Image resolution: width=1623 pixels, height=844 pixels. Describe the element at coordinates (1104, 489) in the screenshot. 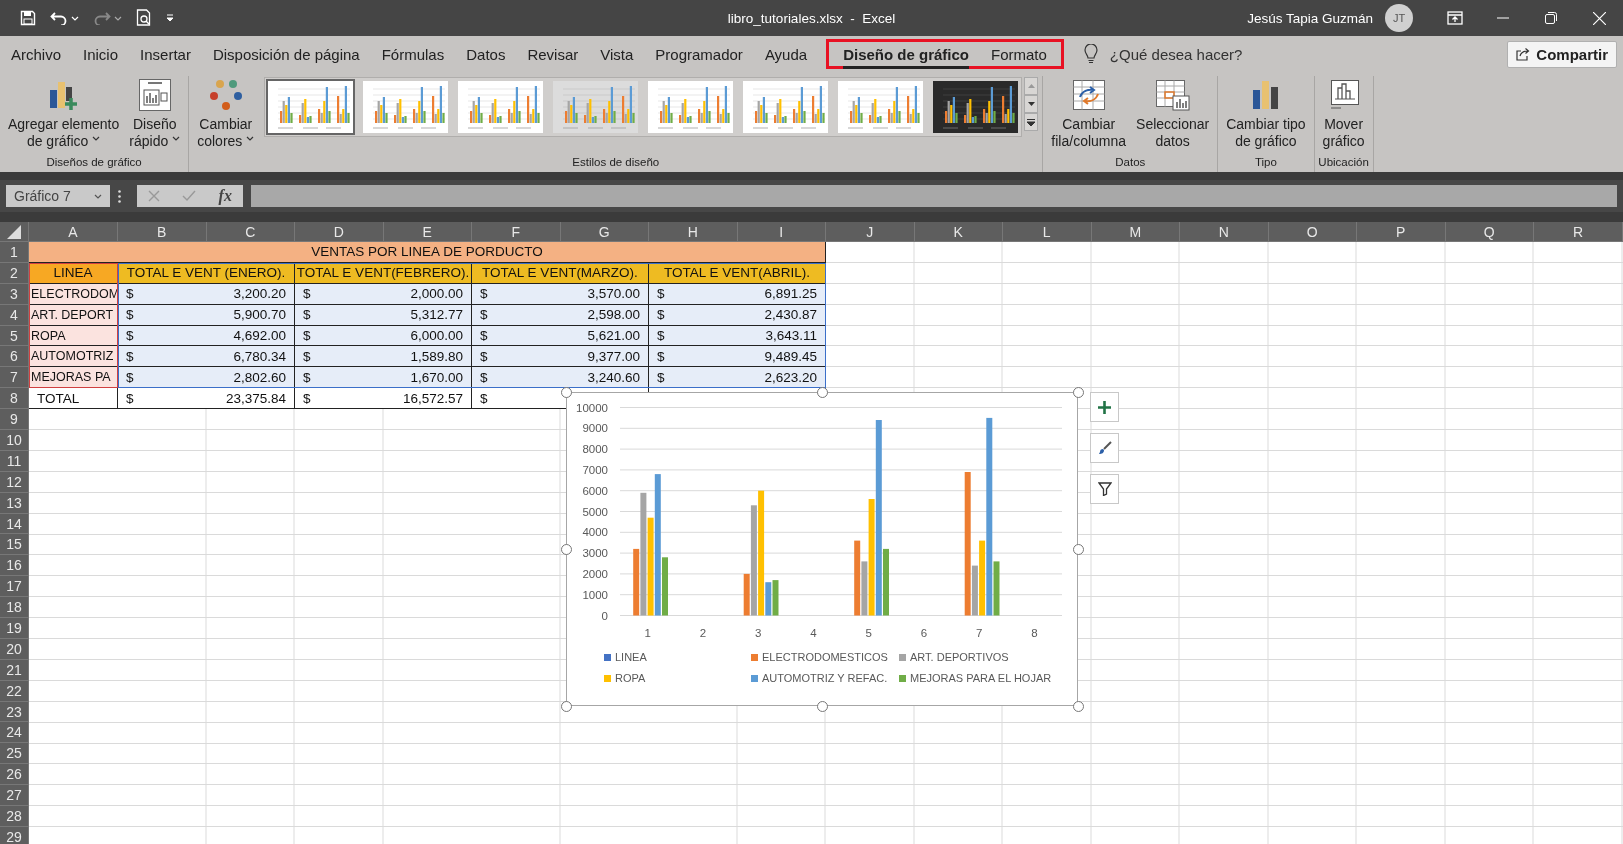

I see `chart-filters-button` at that location.